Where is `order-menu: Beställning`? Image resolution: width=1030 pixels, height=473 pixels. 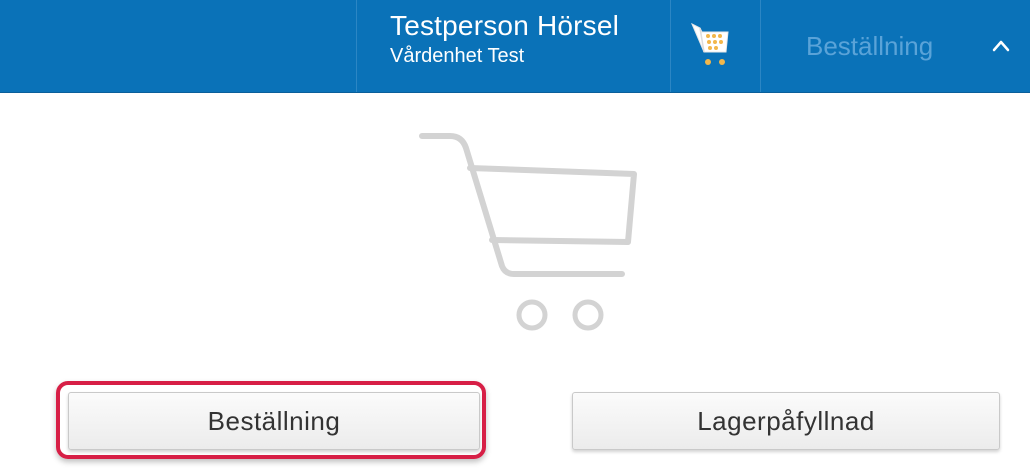
order-menu: Beställning is located at coordinates (869, 46).